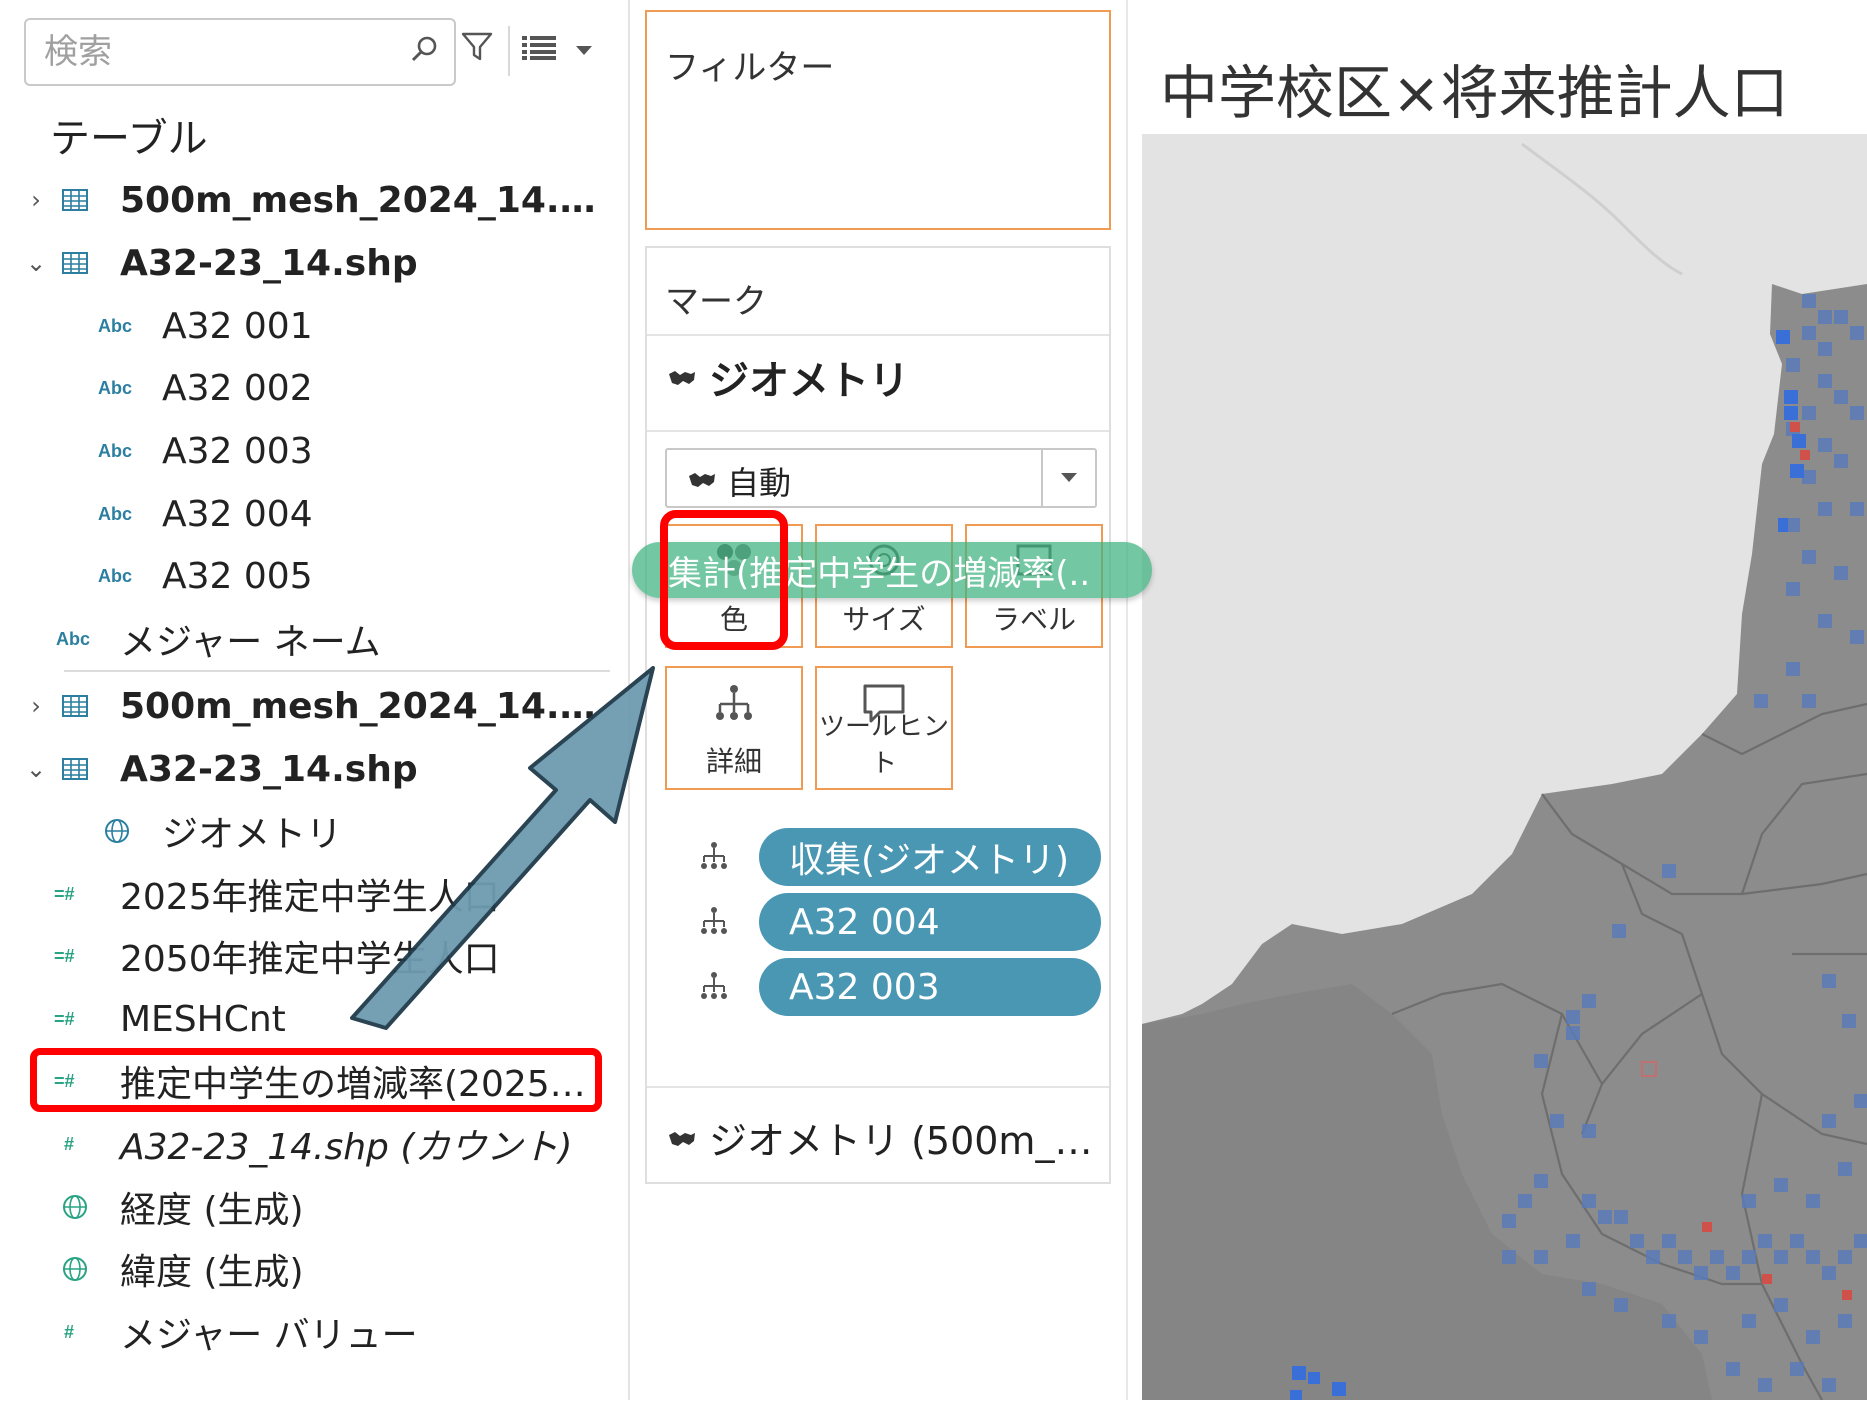 The image size is (1867, 1404). What do you see at coordinates (509, 51) in the screenshot?
I see `toolbar-divider` at bounding box center [509, 51].